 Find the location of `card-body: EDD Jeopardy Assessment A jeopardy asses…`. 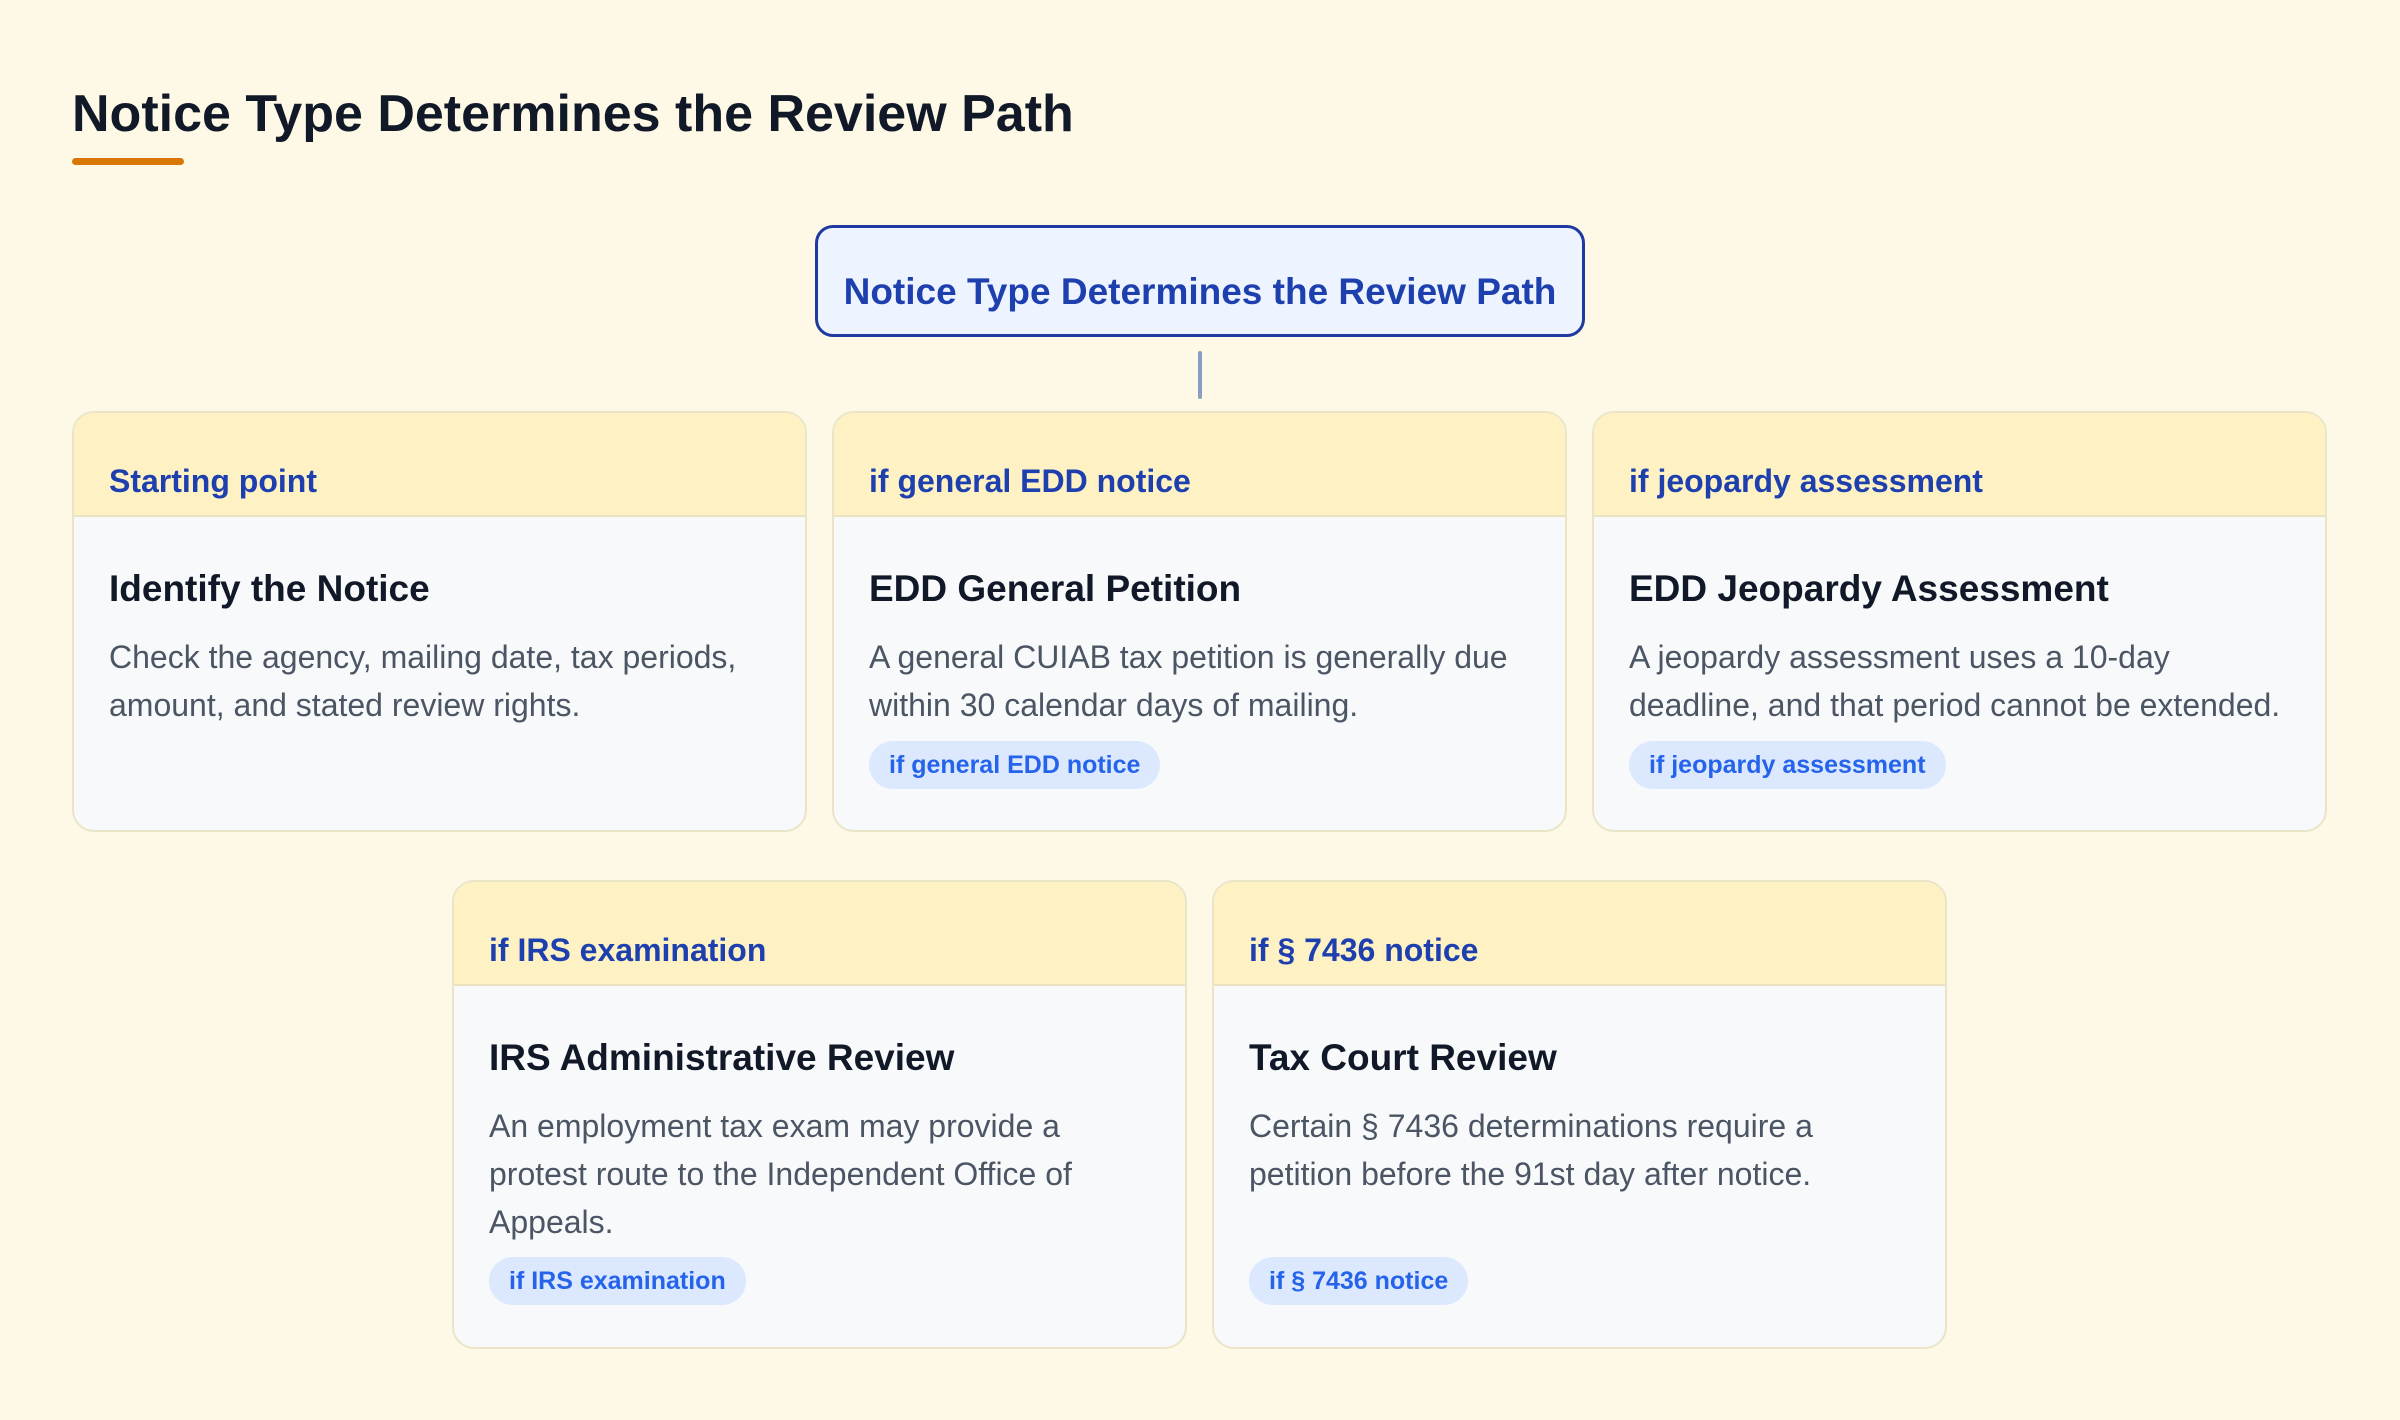

card-body: EDD Jeopardy Assessment A jeopardy asses… is located at coordinates (1959, 623).